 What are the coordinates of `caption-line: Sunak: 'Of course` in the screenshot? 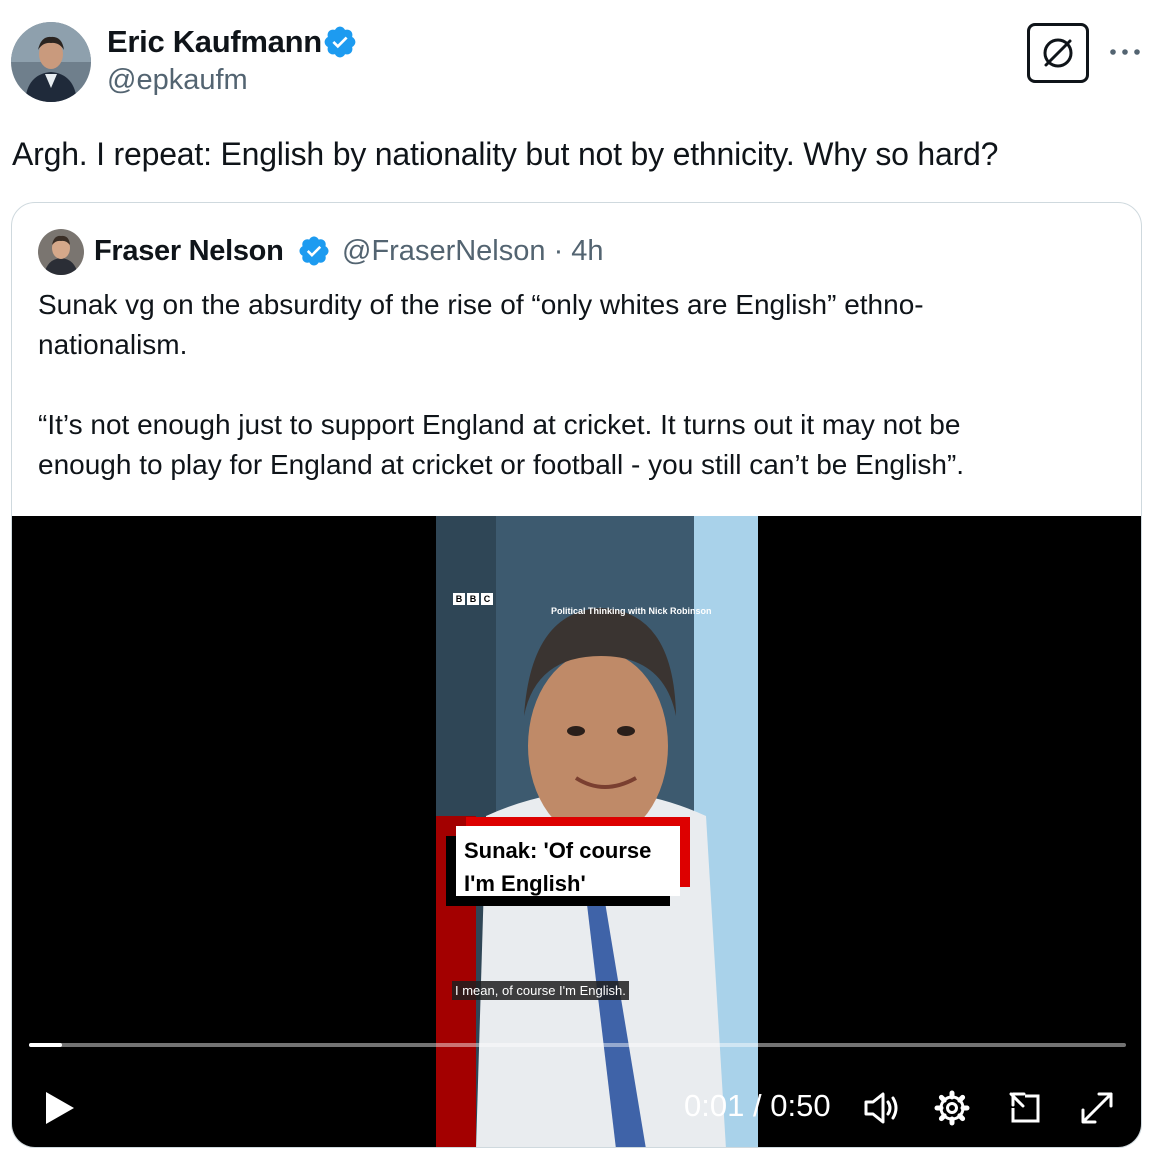 It's located at (558, 850).